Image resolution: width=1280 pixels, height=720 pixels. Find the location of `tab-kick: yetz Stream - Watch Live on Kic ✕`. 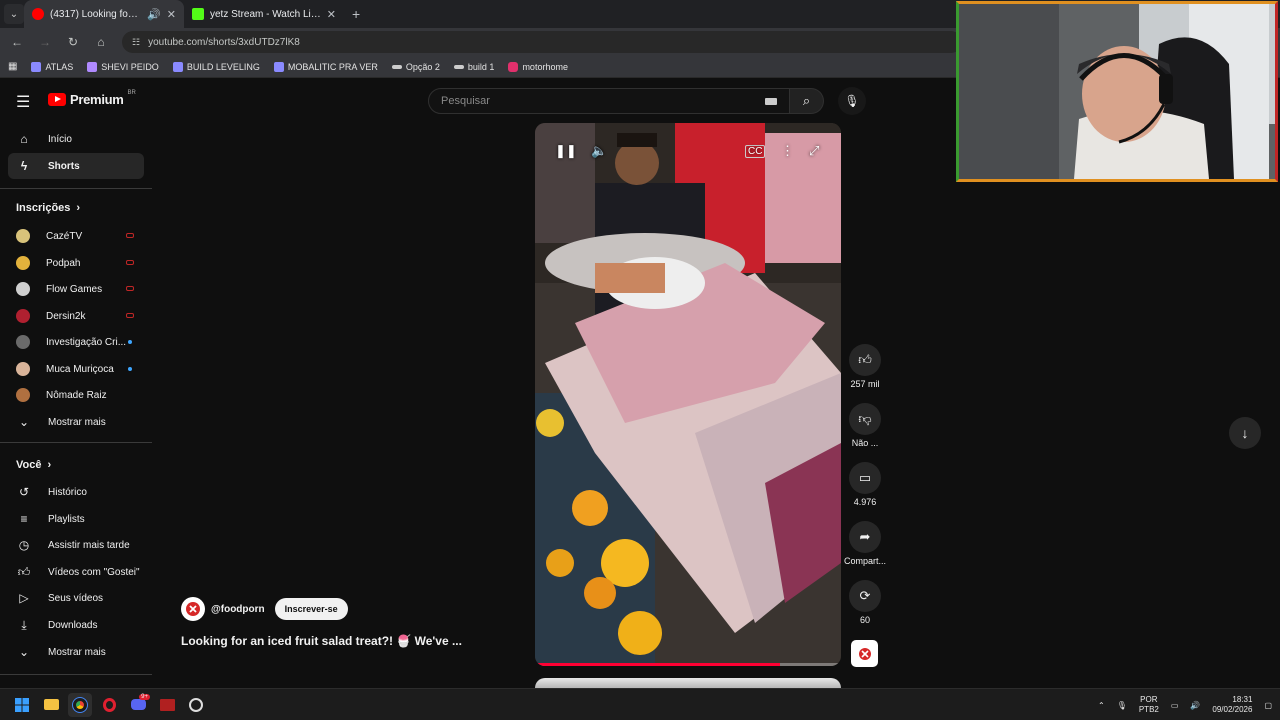

tab-kick: yetz Stream - Watch Live on Kic ✕ is located at coordinates (264, 14).